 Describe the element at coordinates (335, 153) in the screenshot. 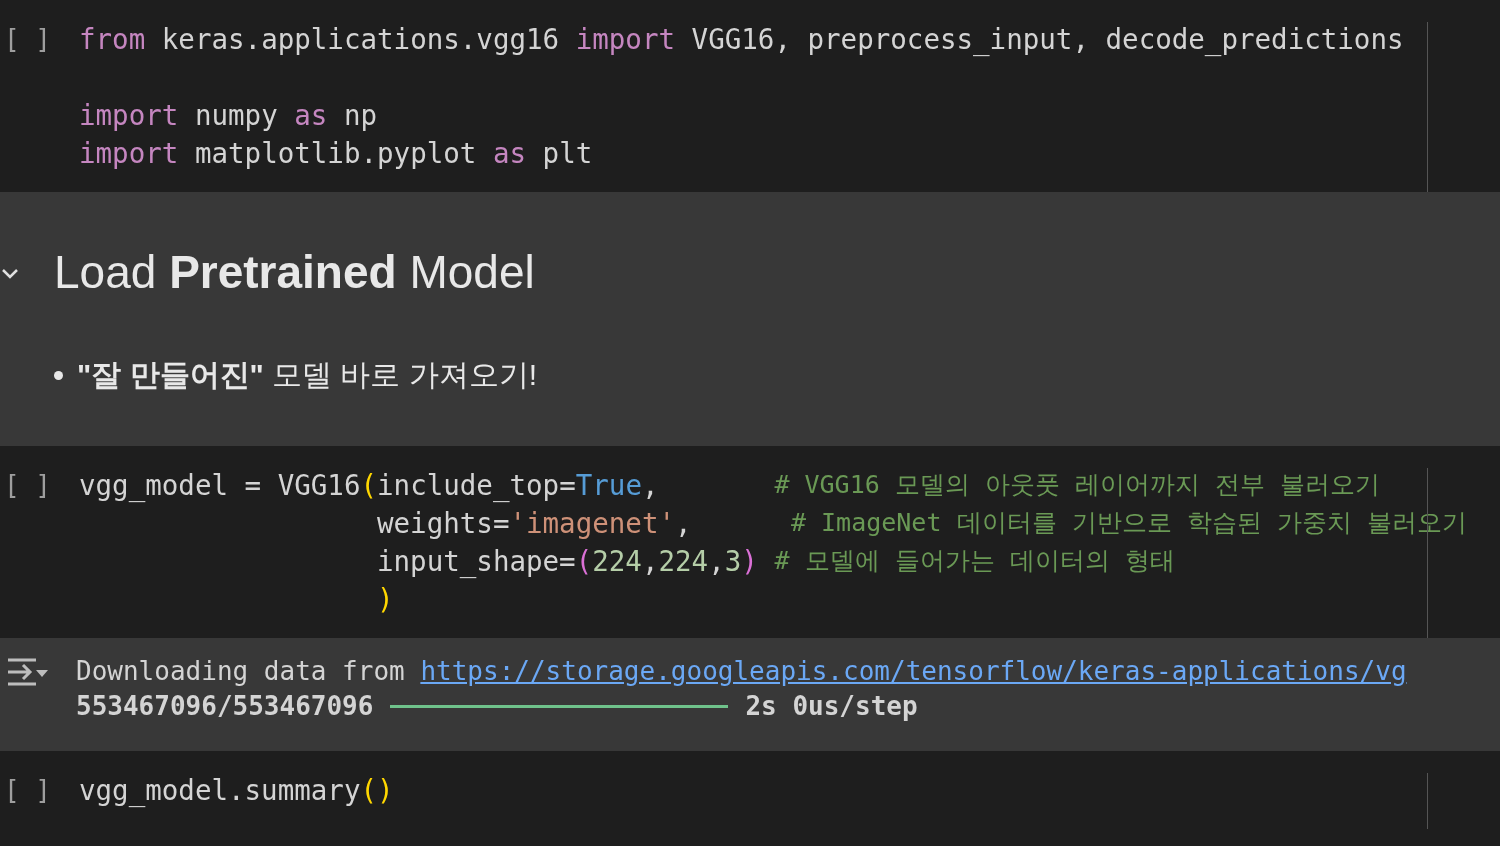

I see `code-token: matplotlib.pyplot` at that location.